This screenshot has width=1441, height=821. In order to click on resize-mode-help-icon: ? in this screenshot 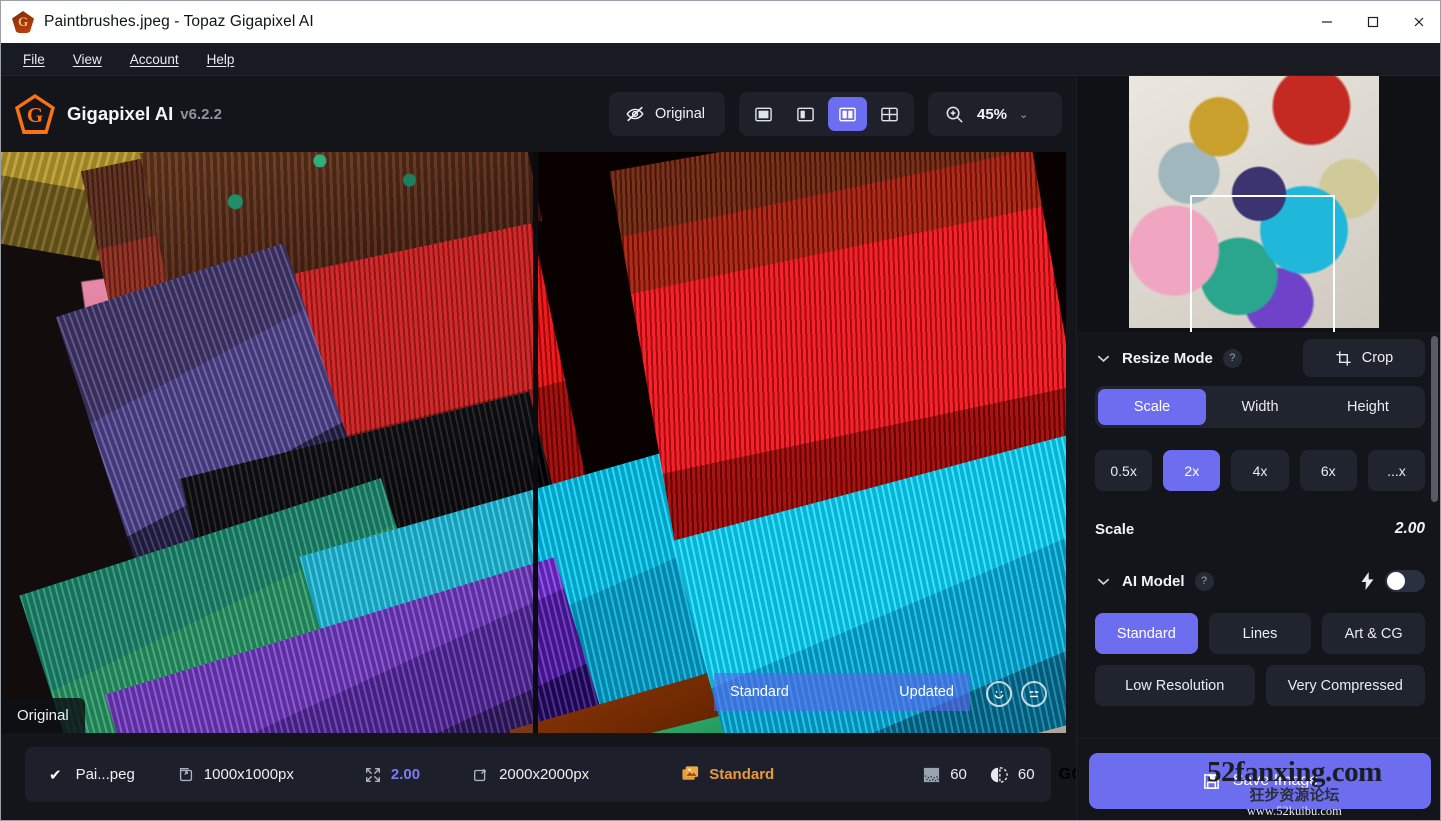, I will do `click(1232, 358)`.